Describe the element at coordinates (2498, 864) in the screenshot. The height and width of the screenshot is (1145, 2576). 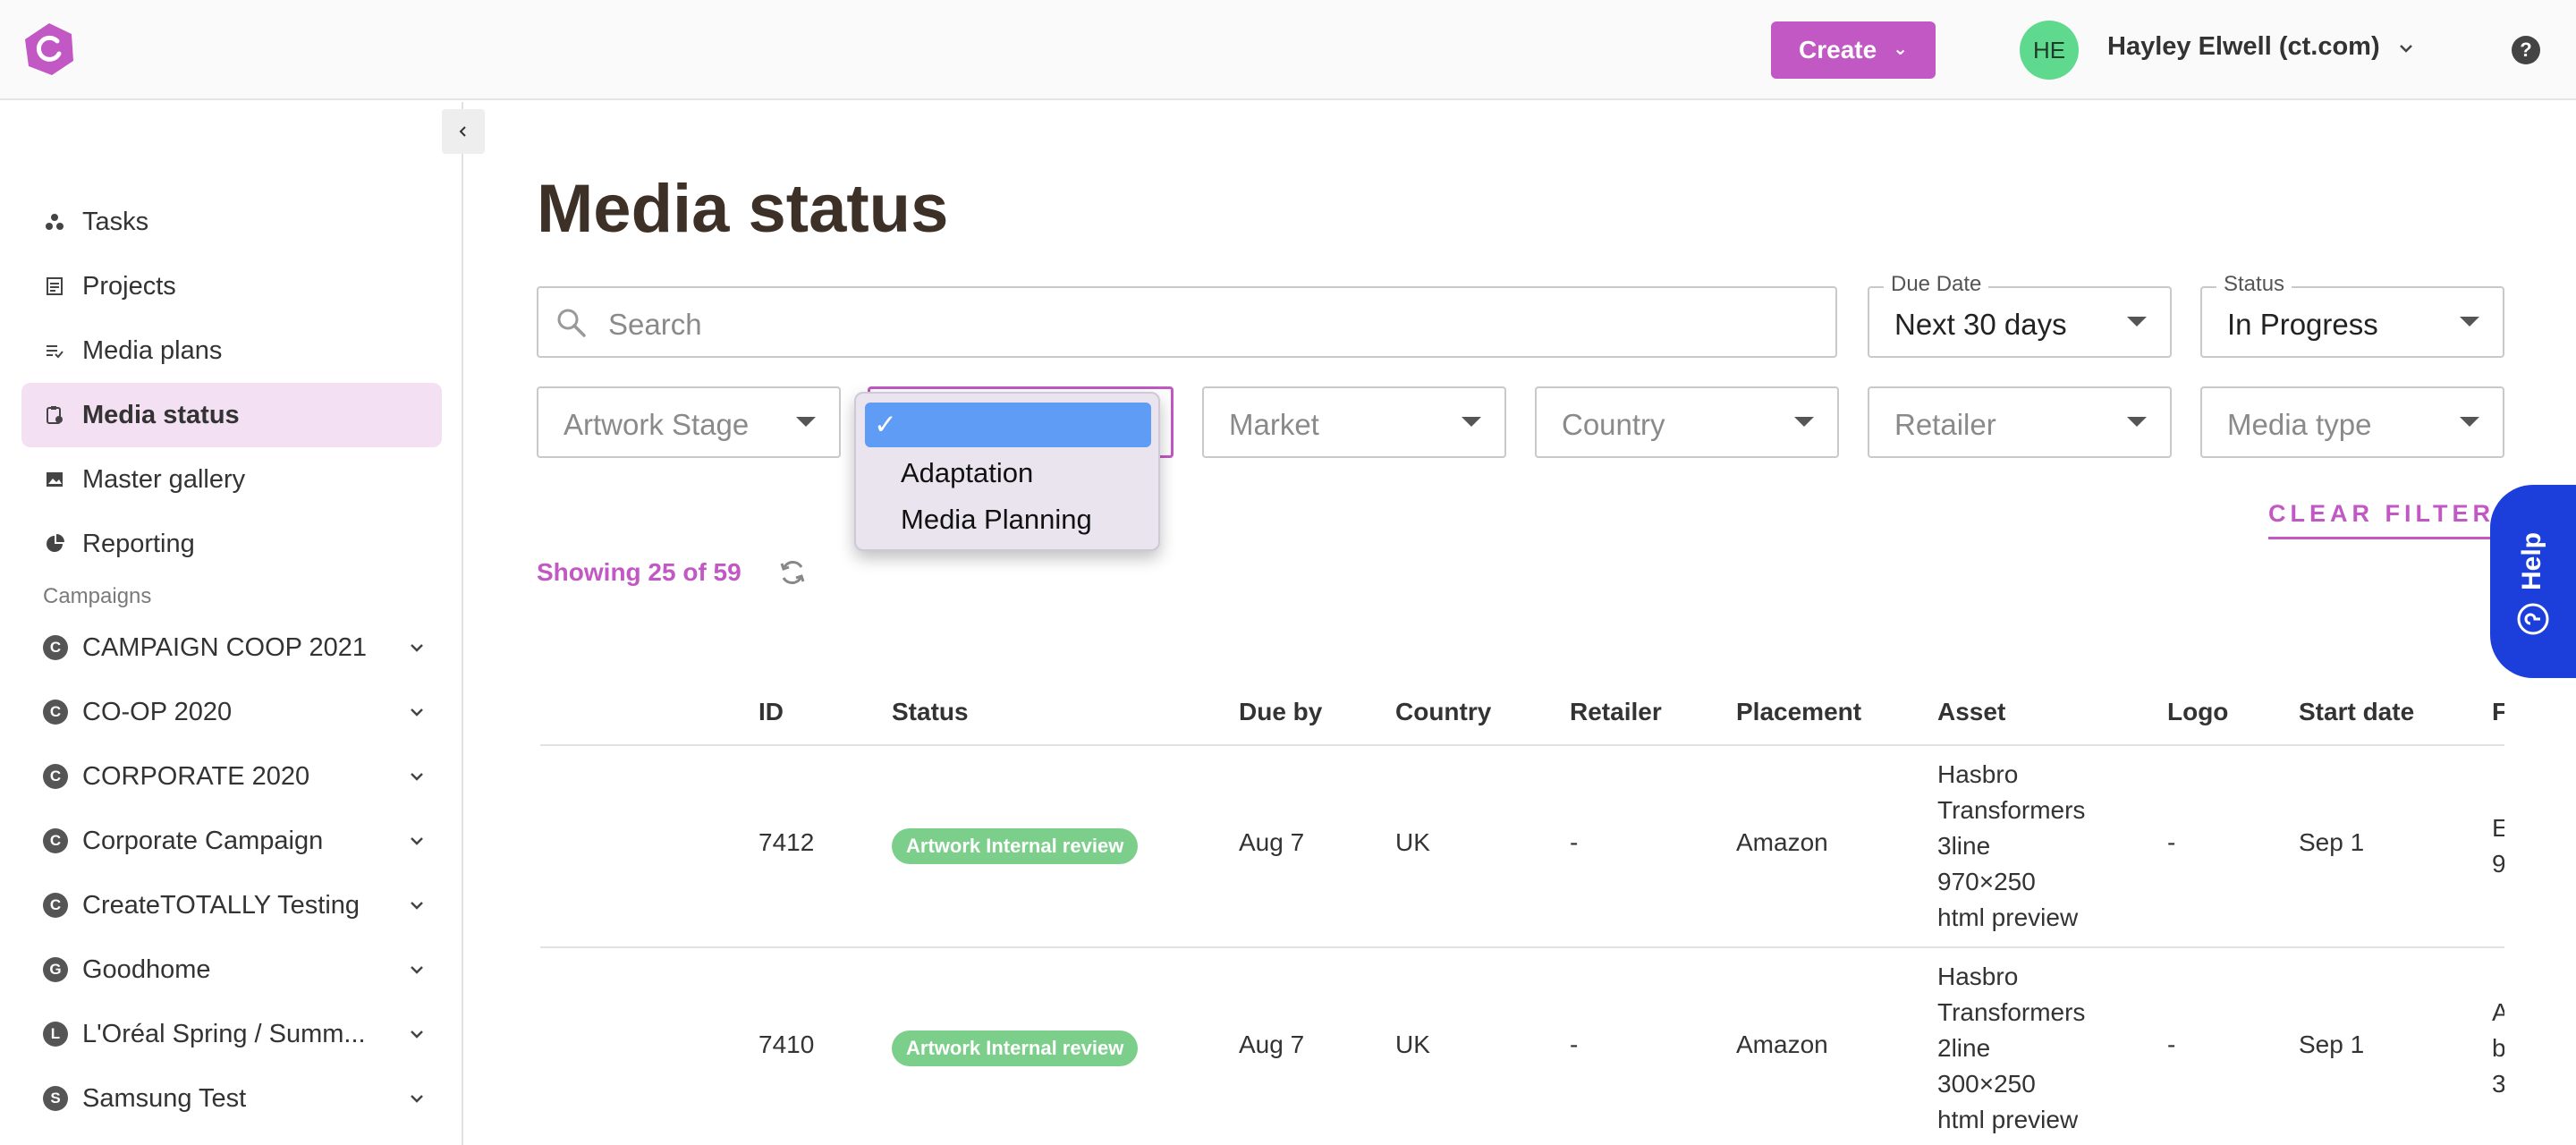
I see `truncated-line: 9` at that location.